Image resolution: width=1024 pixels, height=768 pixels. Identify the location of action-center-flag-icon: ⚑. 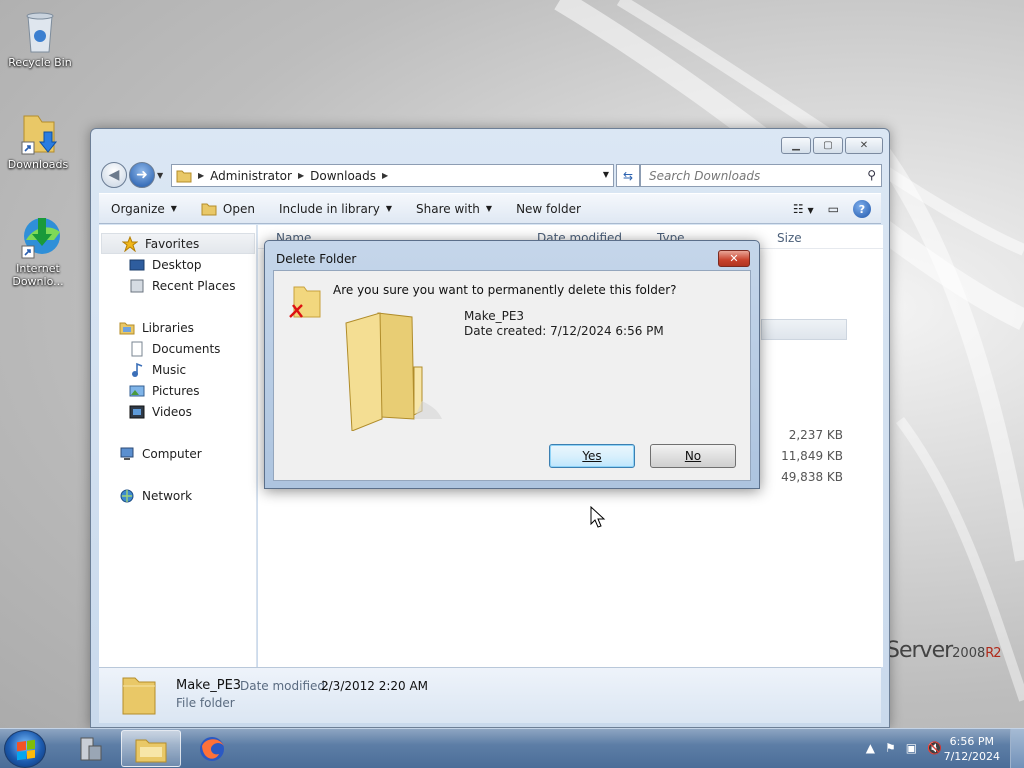
(890, 748).